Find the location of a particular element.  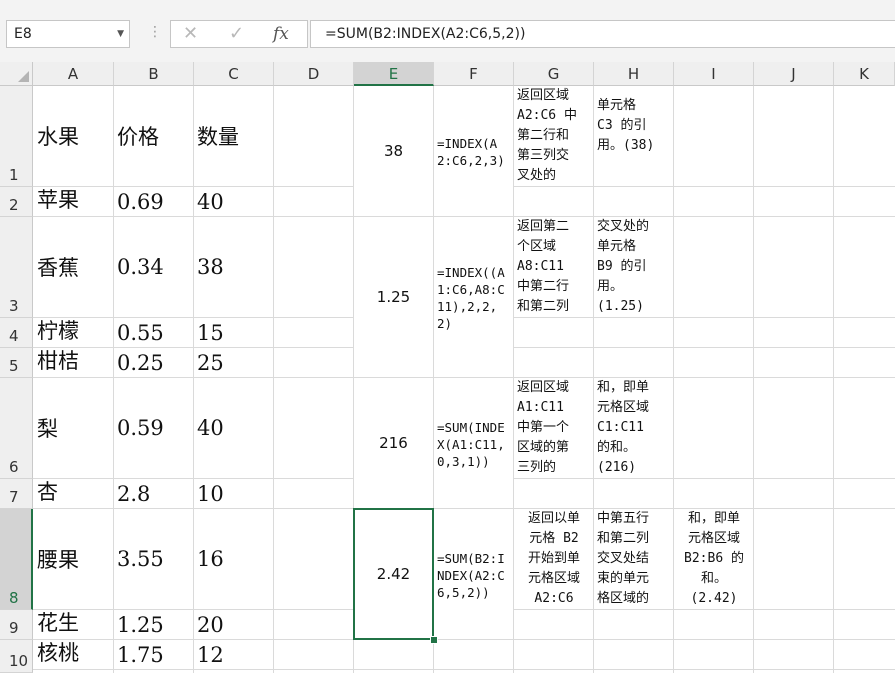

cell-c3: 38 is located at coordinates (233, 266).